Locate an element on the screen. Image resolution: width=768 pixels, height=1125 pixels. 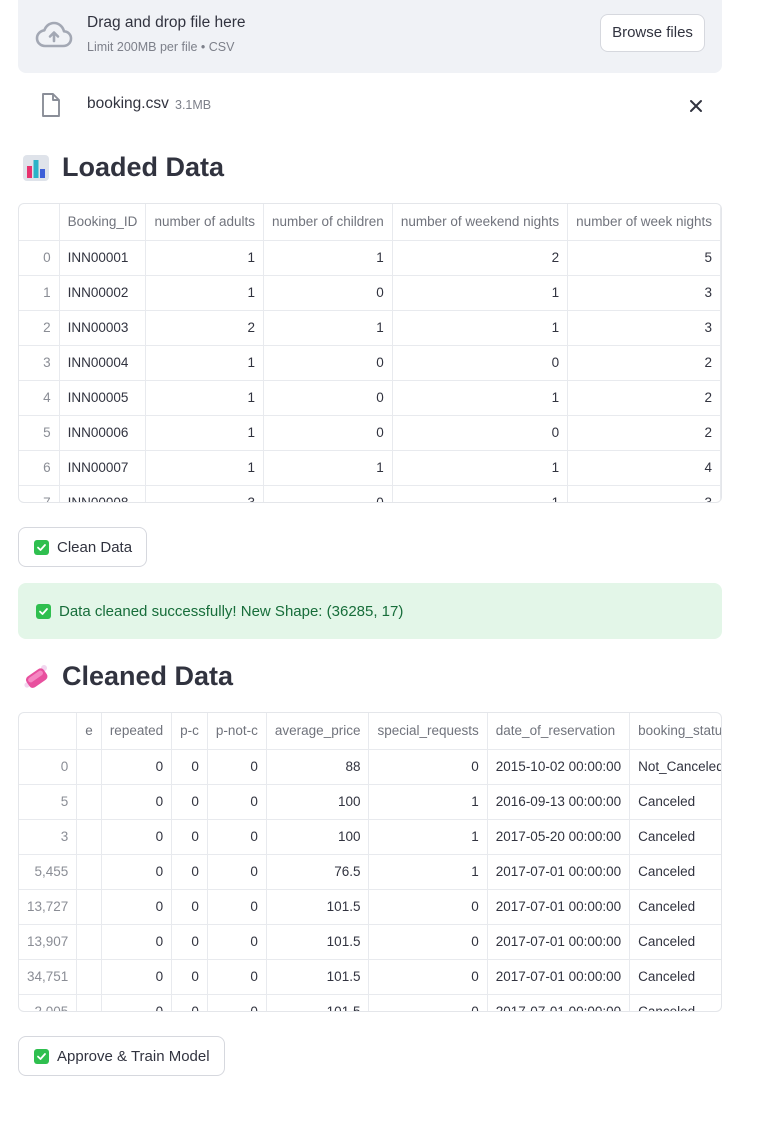
column-header: number of adults is located at coordinates (204, 222).